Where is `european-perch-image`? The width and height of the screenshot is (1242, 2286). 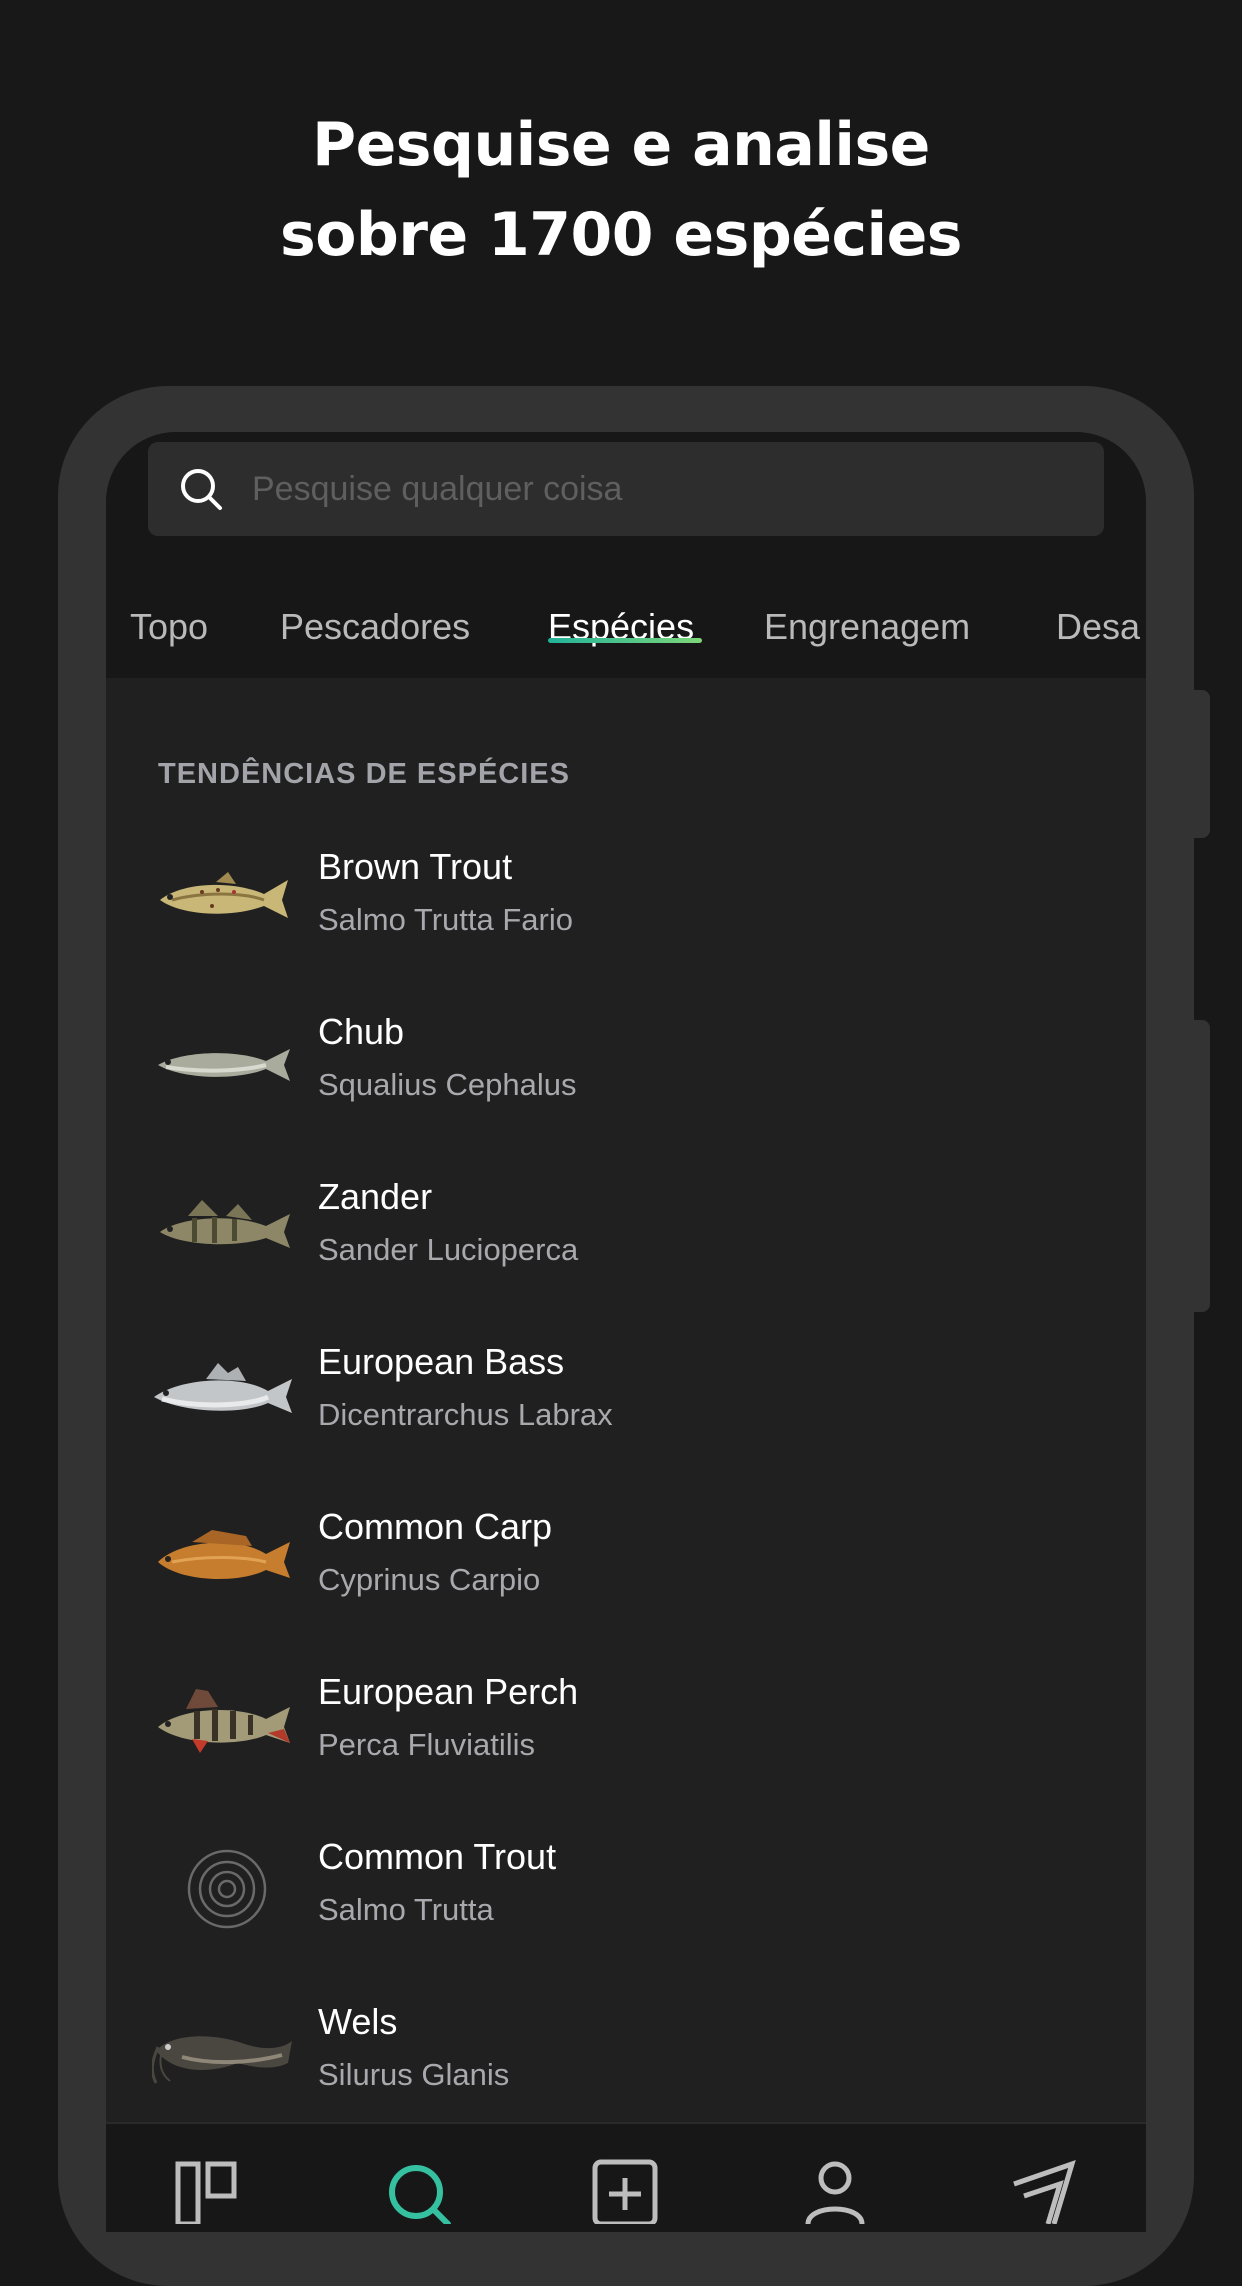 european-perch-image is located at coordinates (224, 1721).